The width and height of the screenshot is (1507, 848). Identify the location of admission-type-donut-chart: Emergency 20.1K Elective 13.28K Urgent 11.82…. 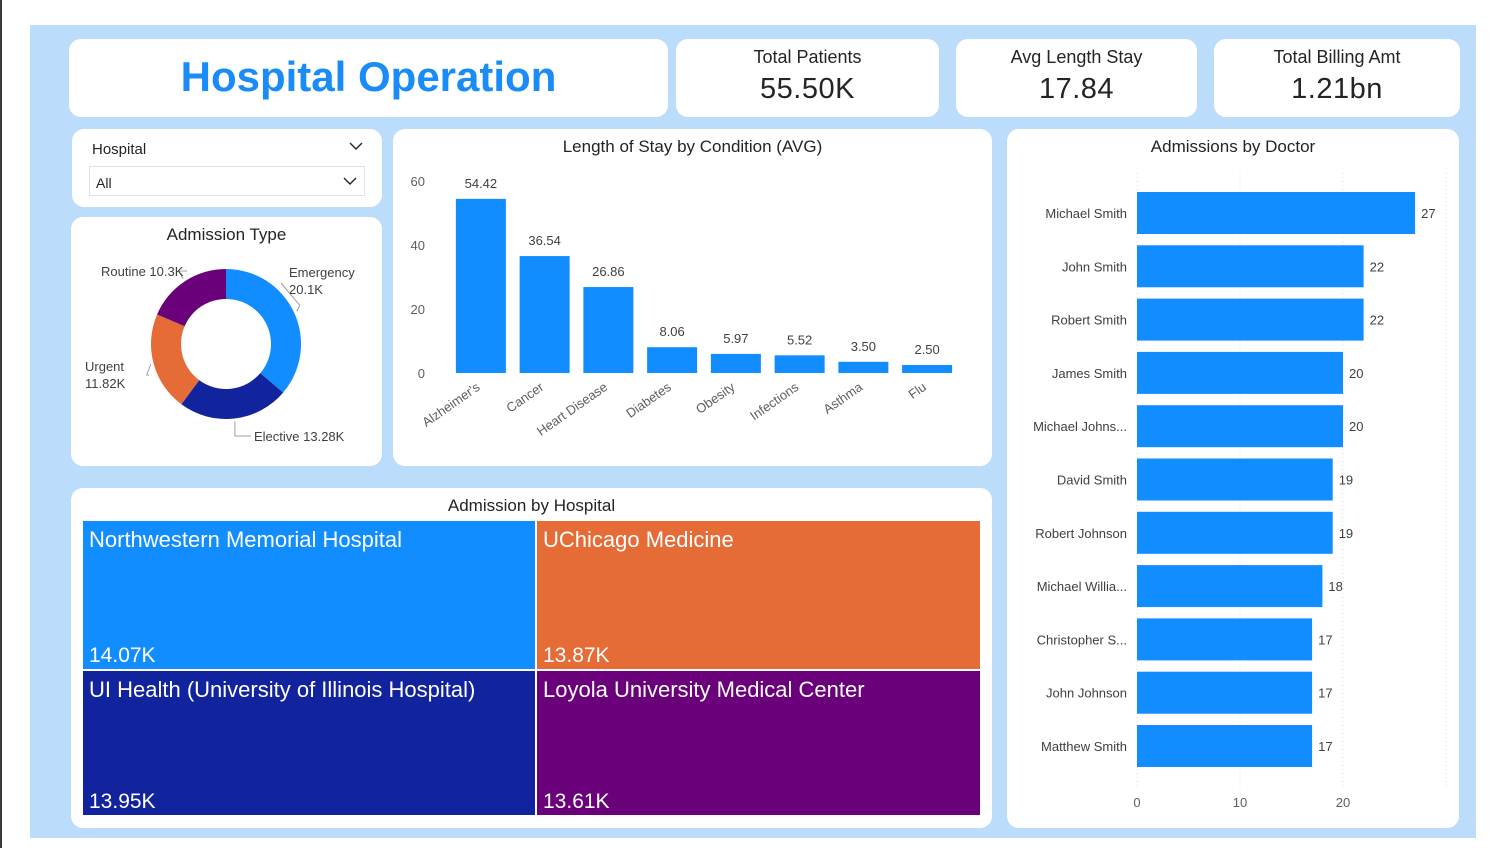
(220, 354).